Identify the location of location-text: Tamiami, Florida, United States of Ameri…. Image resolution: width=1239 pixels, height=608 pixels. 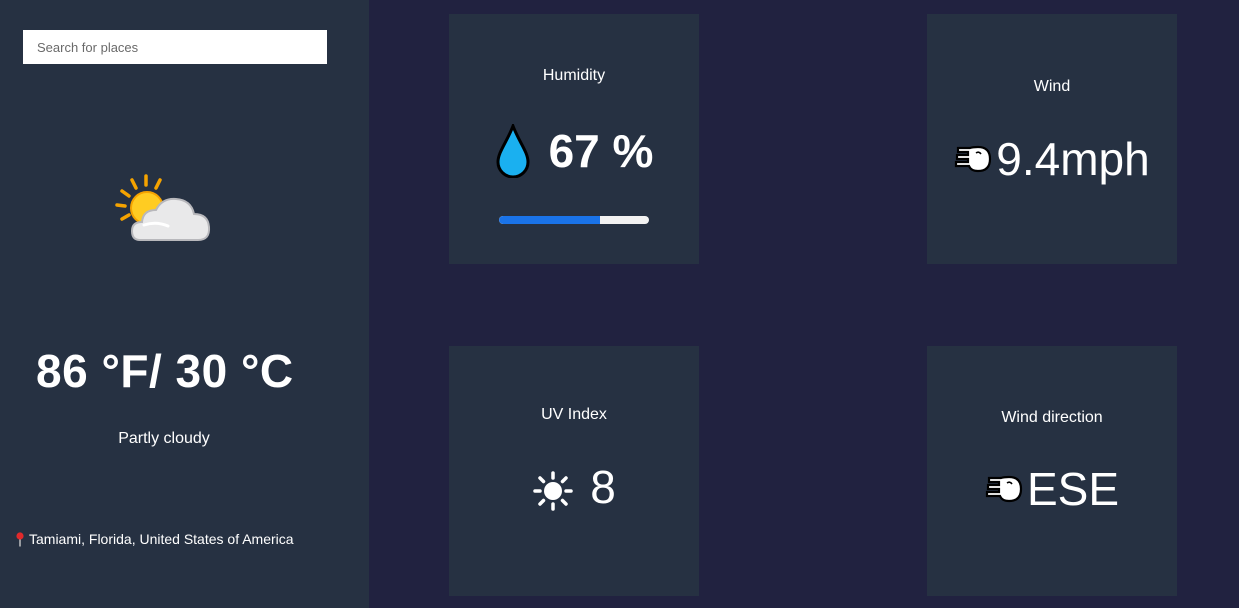
(161, 539).